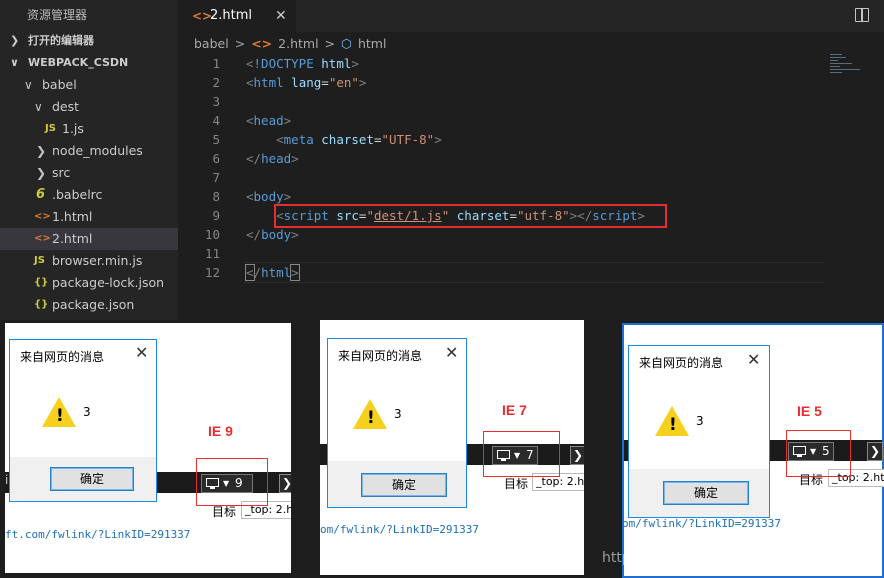 The width and height of the screenshot is (884, 578). Describe the element at coordinates (531, 63) in the screenshot. I see `code-line: 1 <!DOCTYPE html>` at that location.